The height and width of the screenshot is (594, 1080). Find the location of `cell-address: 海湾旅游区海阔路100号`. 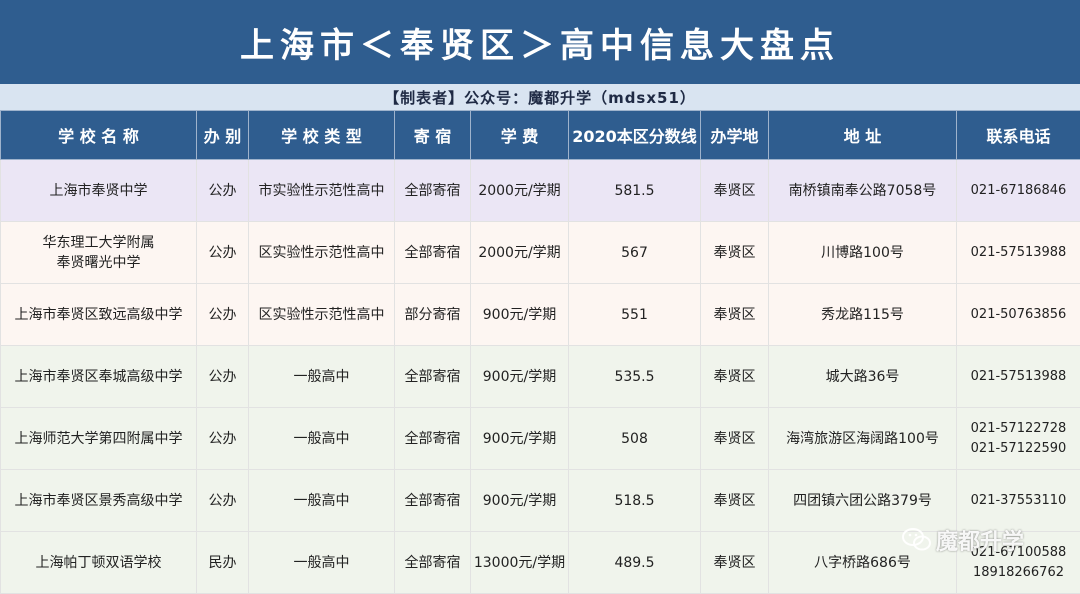

cell-address: 海湾旅游区海阔路100号 is located at coordinates (863, 439).